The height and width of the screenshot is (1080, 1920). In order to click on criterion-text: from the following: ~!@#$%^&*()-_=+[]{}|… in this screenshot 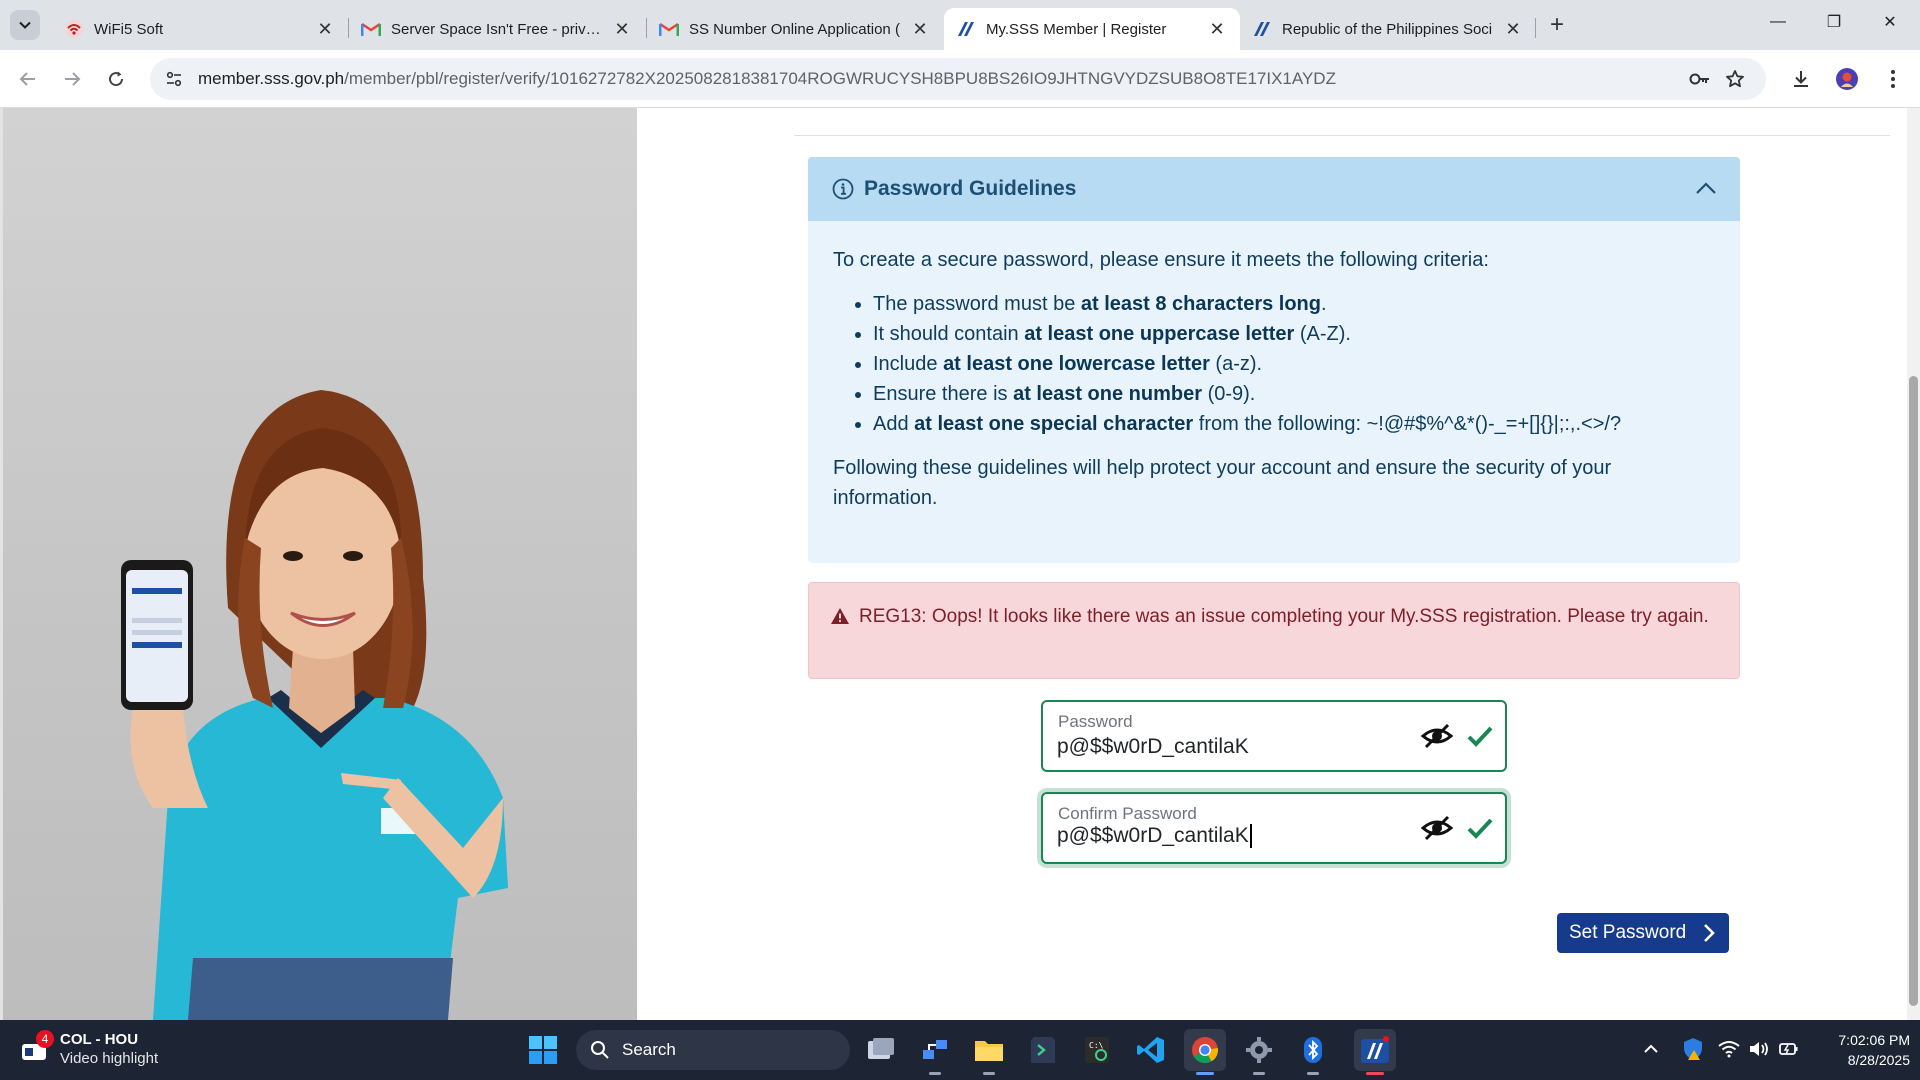, I will do `click(1407, 424)`.